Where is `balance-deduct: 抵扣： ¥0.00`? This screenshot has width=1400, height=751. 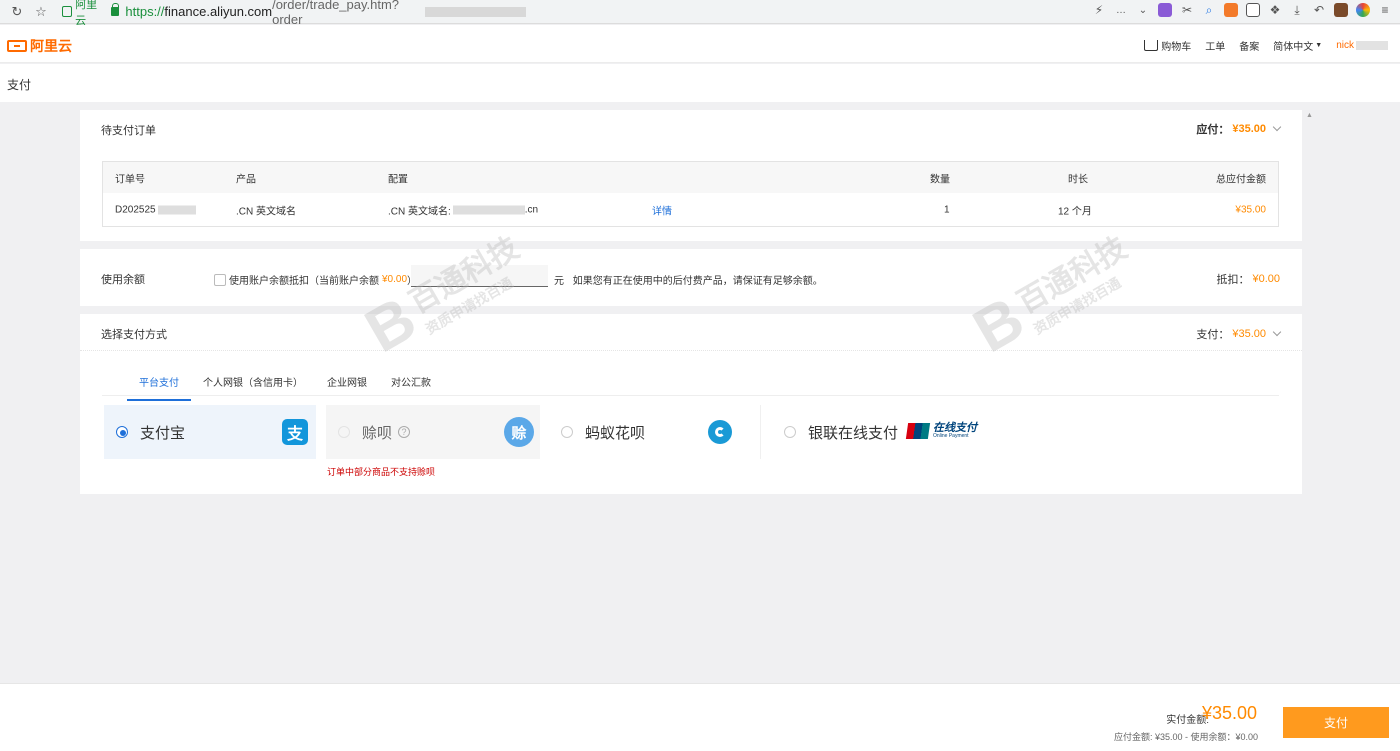
balance-deduct: 抵扣： ¥0.00 is located at coordinates (1248, 279).